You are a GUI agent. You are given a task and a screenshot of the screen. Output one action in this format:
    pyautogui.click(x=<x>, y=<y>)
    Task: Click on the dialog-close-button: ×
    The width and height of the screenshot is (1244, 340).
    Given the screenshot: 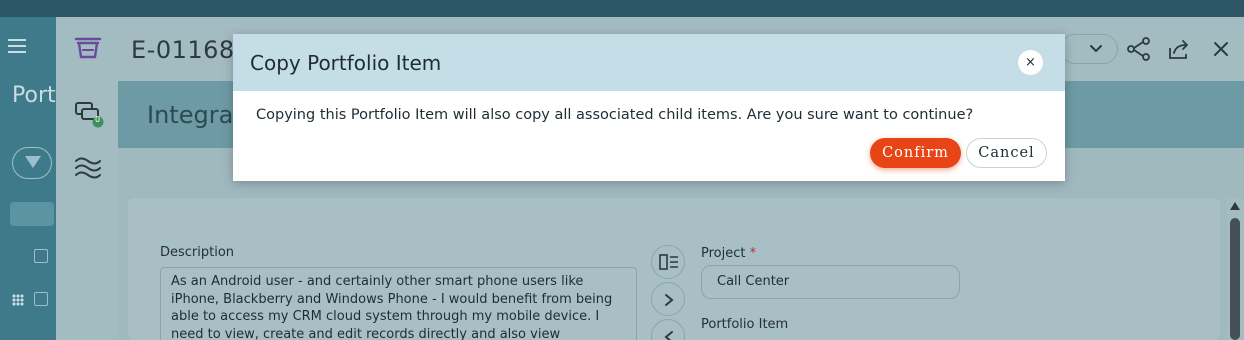 What is the action you would take?
    pyautogui.click(x=1030, y=62)
    